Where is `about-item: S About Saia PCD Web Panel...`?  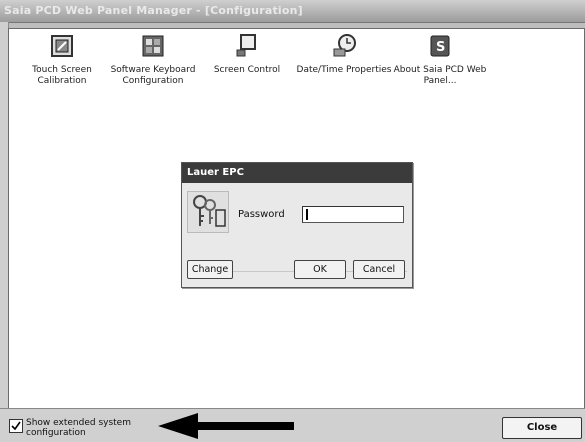 about-item: S About Saia PCD Web Panel... is located at coordinates (440, 60).